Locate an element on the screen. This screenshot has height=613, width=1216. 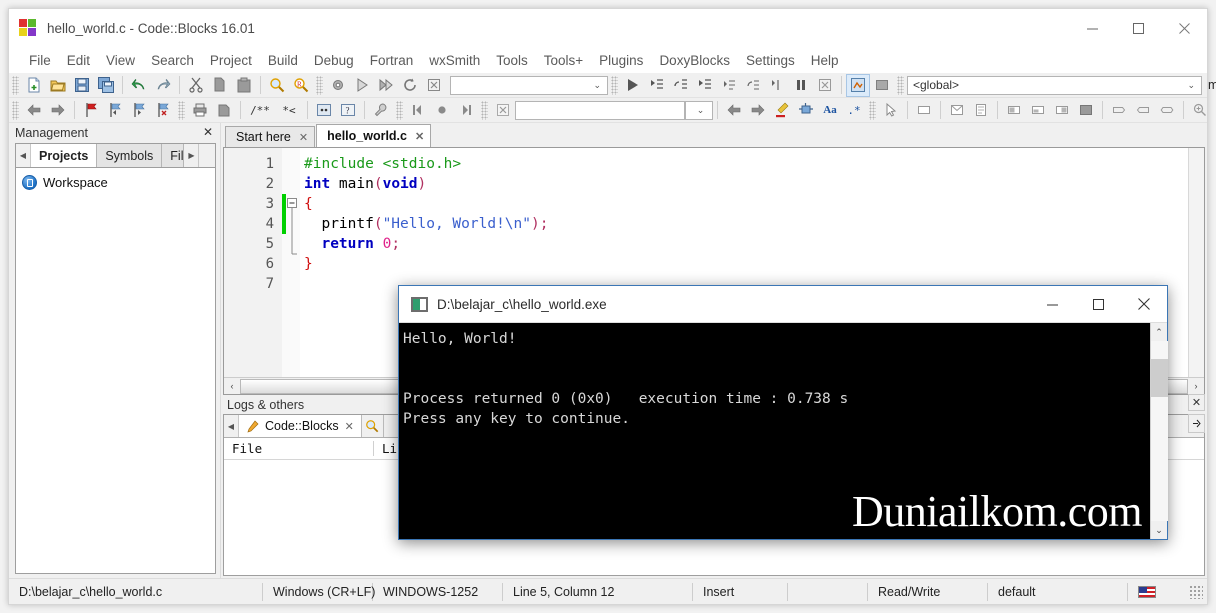
print-icon is located at coordinates (200, 110).